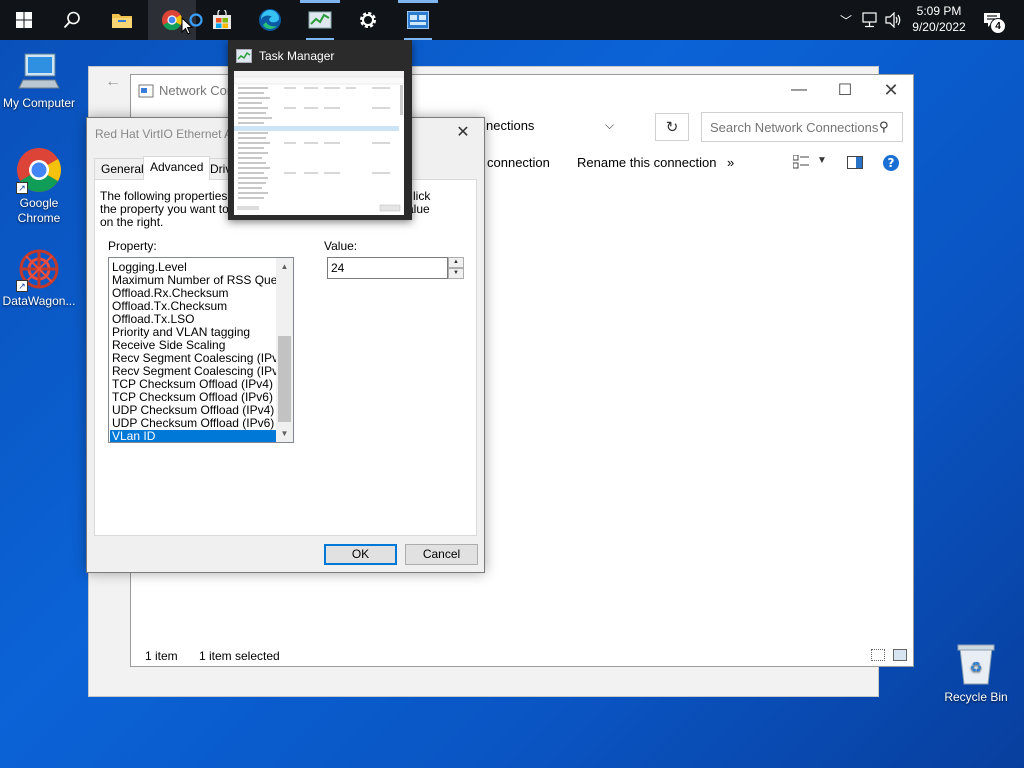 This screenshot has height=768, width=1024. I want to click on address-bar: nections, so click(510, 125).